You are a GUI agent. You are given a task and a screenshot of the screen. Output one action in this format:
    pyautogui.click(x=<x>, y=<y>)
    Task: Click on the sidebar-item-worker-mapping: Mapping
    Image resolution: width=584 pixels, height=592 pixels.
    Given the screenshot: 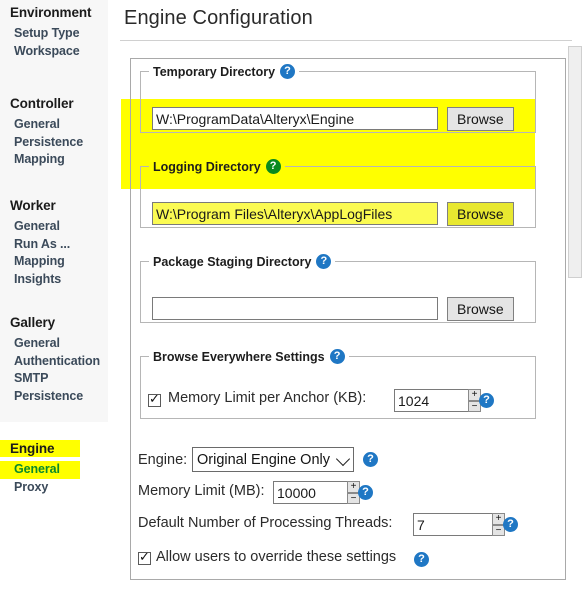 What is the action you would take?
    pyautogui.click(x=40, y=262)
    